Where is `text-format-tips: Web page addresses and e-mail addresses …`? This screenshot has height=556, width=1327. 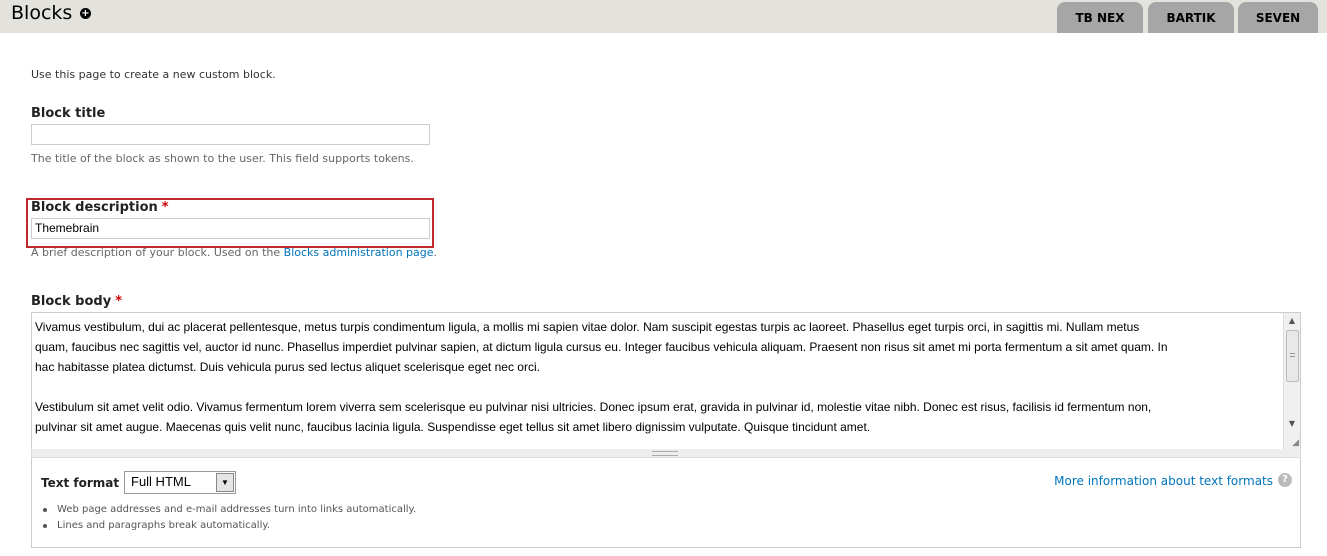 text-format-tips: Web page addresses and e-mail addresses … is located at coordinates (229, 518).